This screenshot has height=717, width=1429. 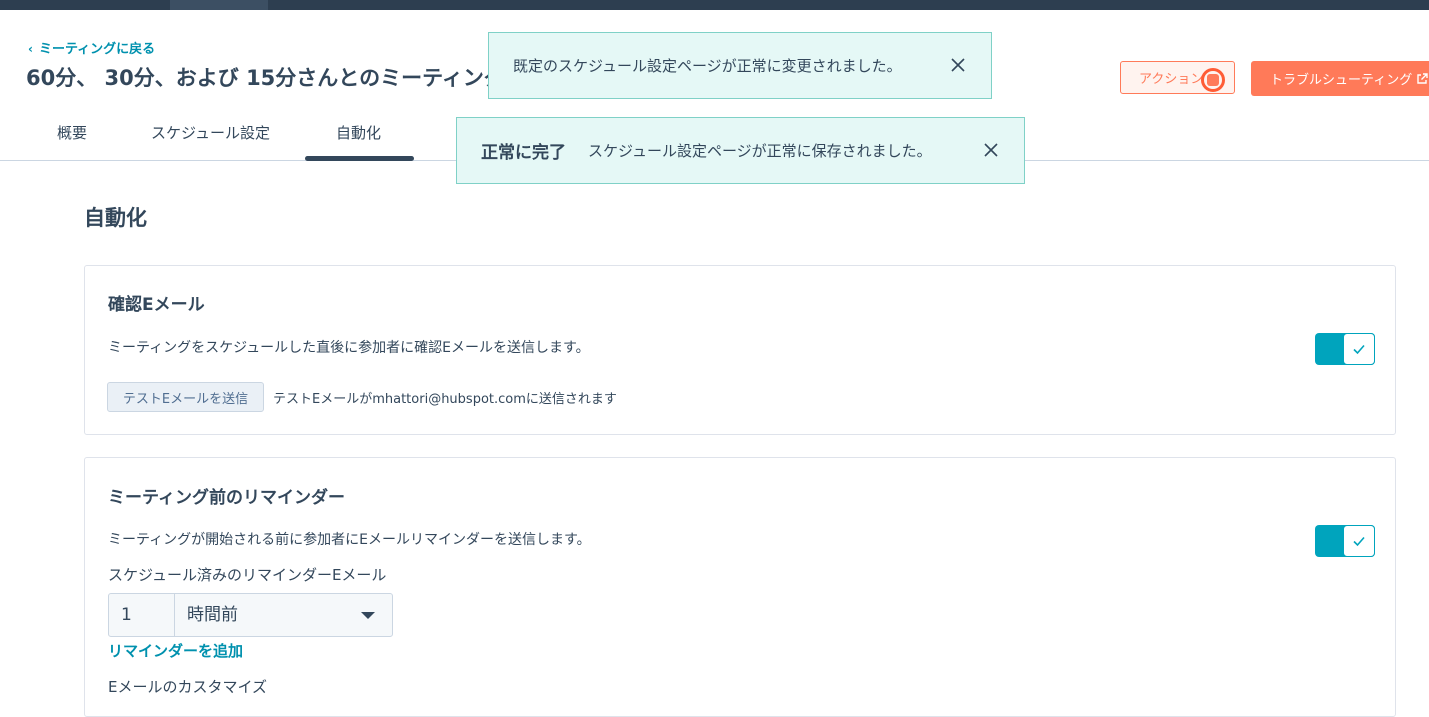 What do you see at coordinates (445, 399) in the screenshot?
I see `test-email-note: テストEメールがmhattori@hubspot.comに送信されます` at bounding box center [445, 399].